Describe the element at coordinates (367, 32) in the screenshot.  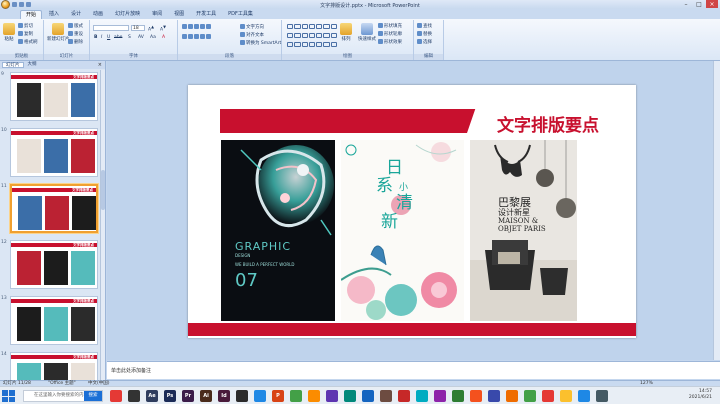
I see `quick-styles-button: 快速样式` at that location.